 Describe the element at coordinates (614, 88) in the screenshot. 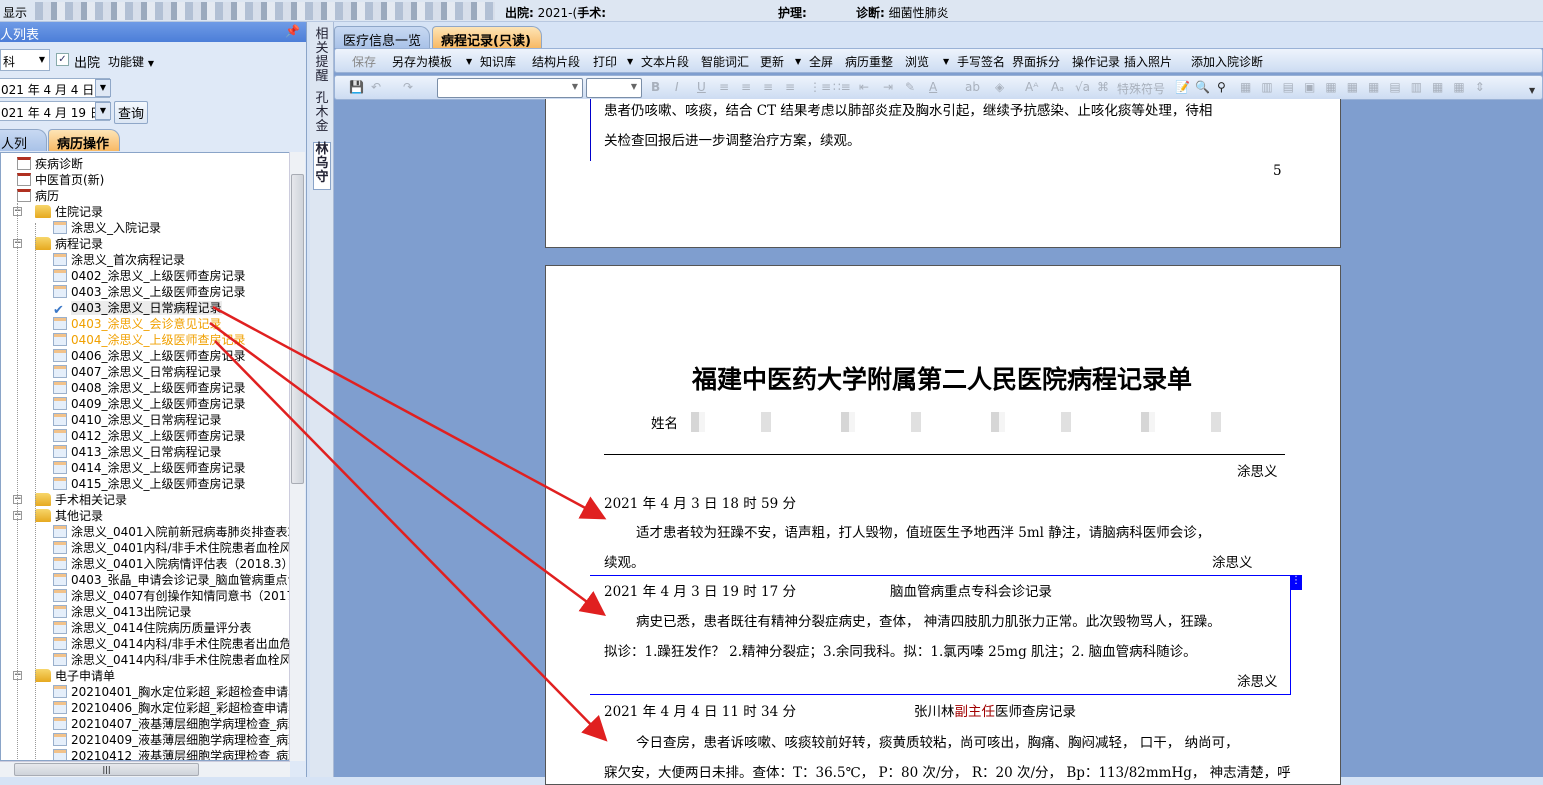

I see `font-size-select: ▼` at that location.